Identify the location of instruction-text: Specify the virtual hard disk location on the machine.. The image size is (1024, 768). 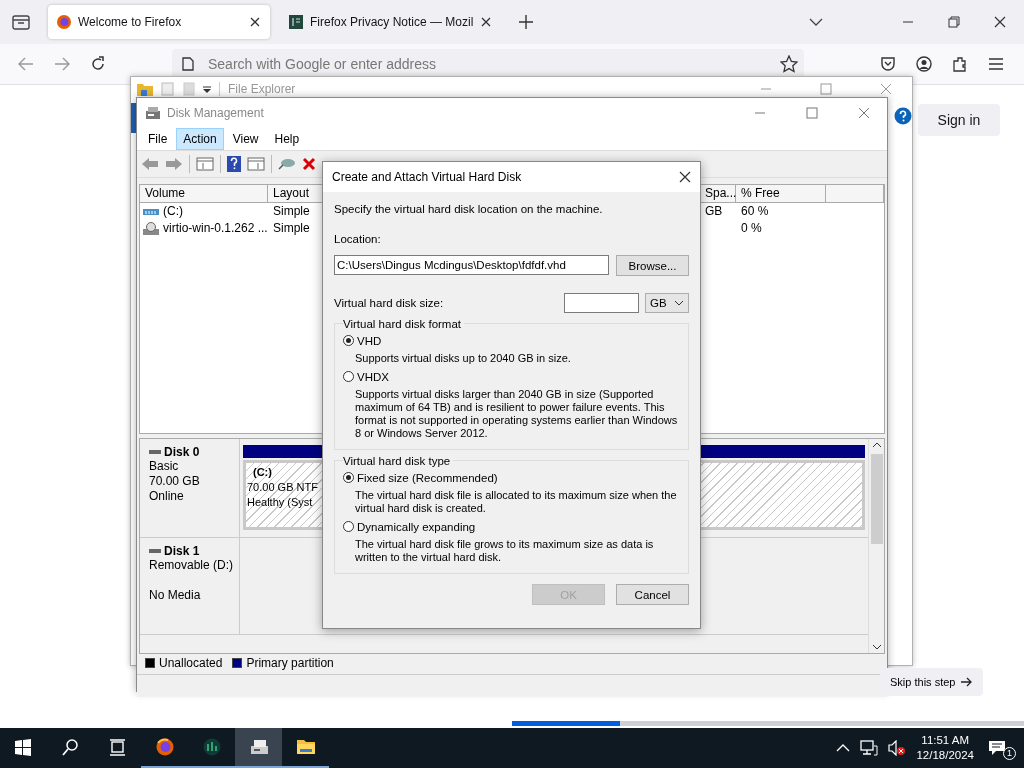
(469, 209).